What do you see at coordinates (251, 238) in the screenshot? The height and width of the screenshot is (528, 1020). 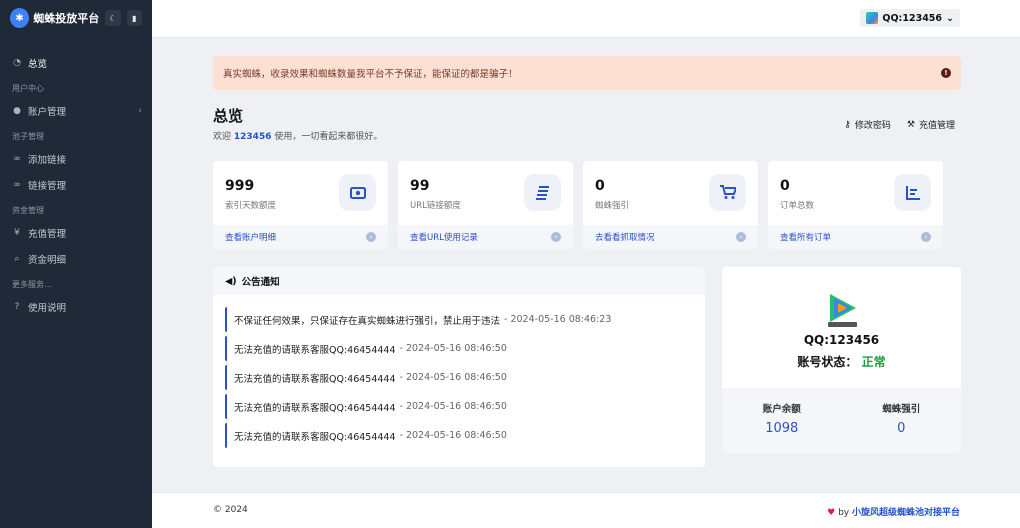 I see `stat-link-label: 查看账户明细` at bounding box center [251, 238].